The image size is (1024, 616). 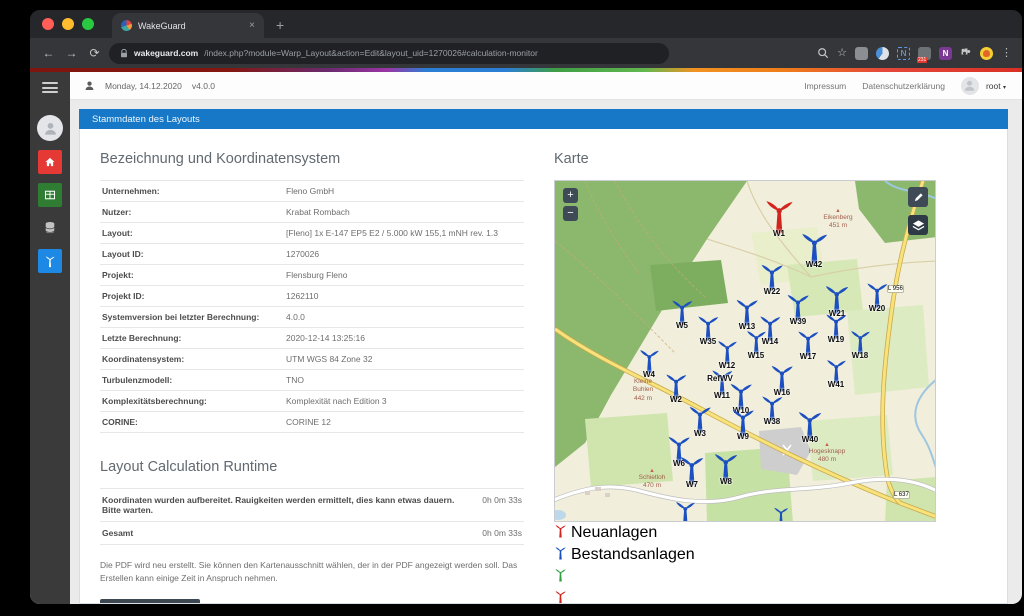 What do you see at coordinates (280, 25) in the screenshot?
I see `new-tab-button: +` at bounding box center [280, 25].